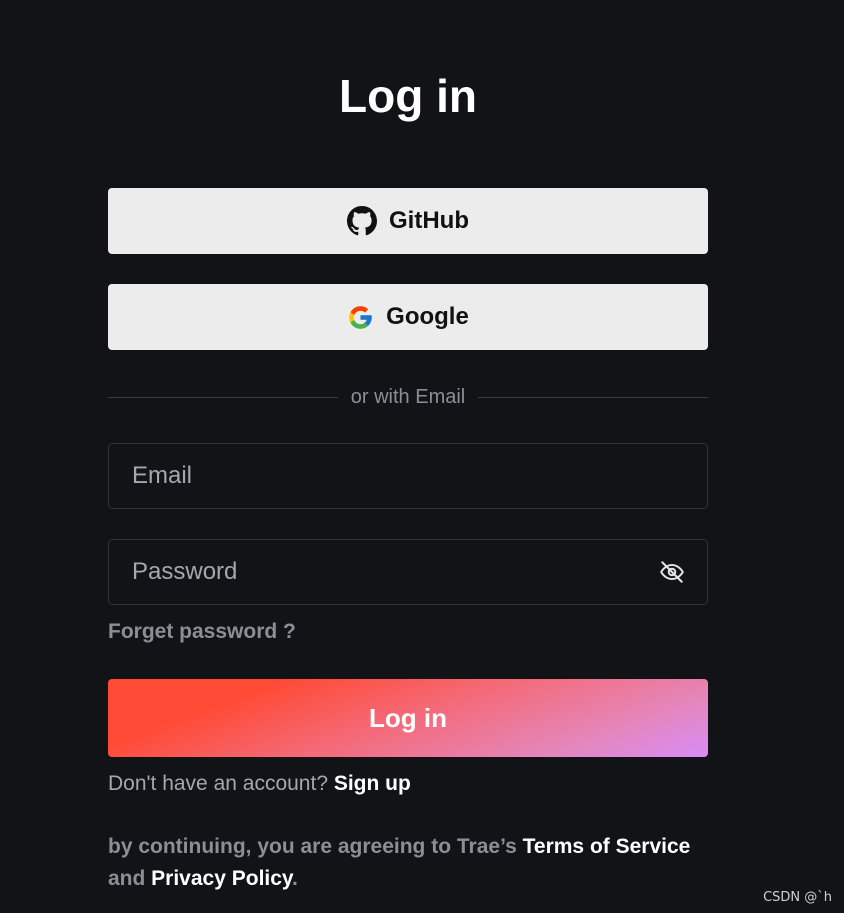 The image size is (844, 913). What do you see at coordinates (362, 221) in the screenshot?
I see `github-icon` at bounding box center [362, 221].